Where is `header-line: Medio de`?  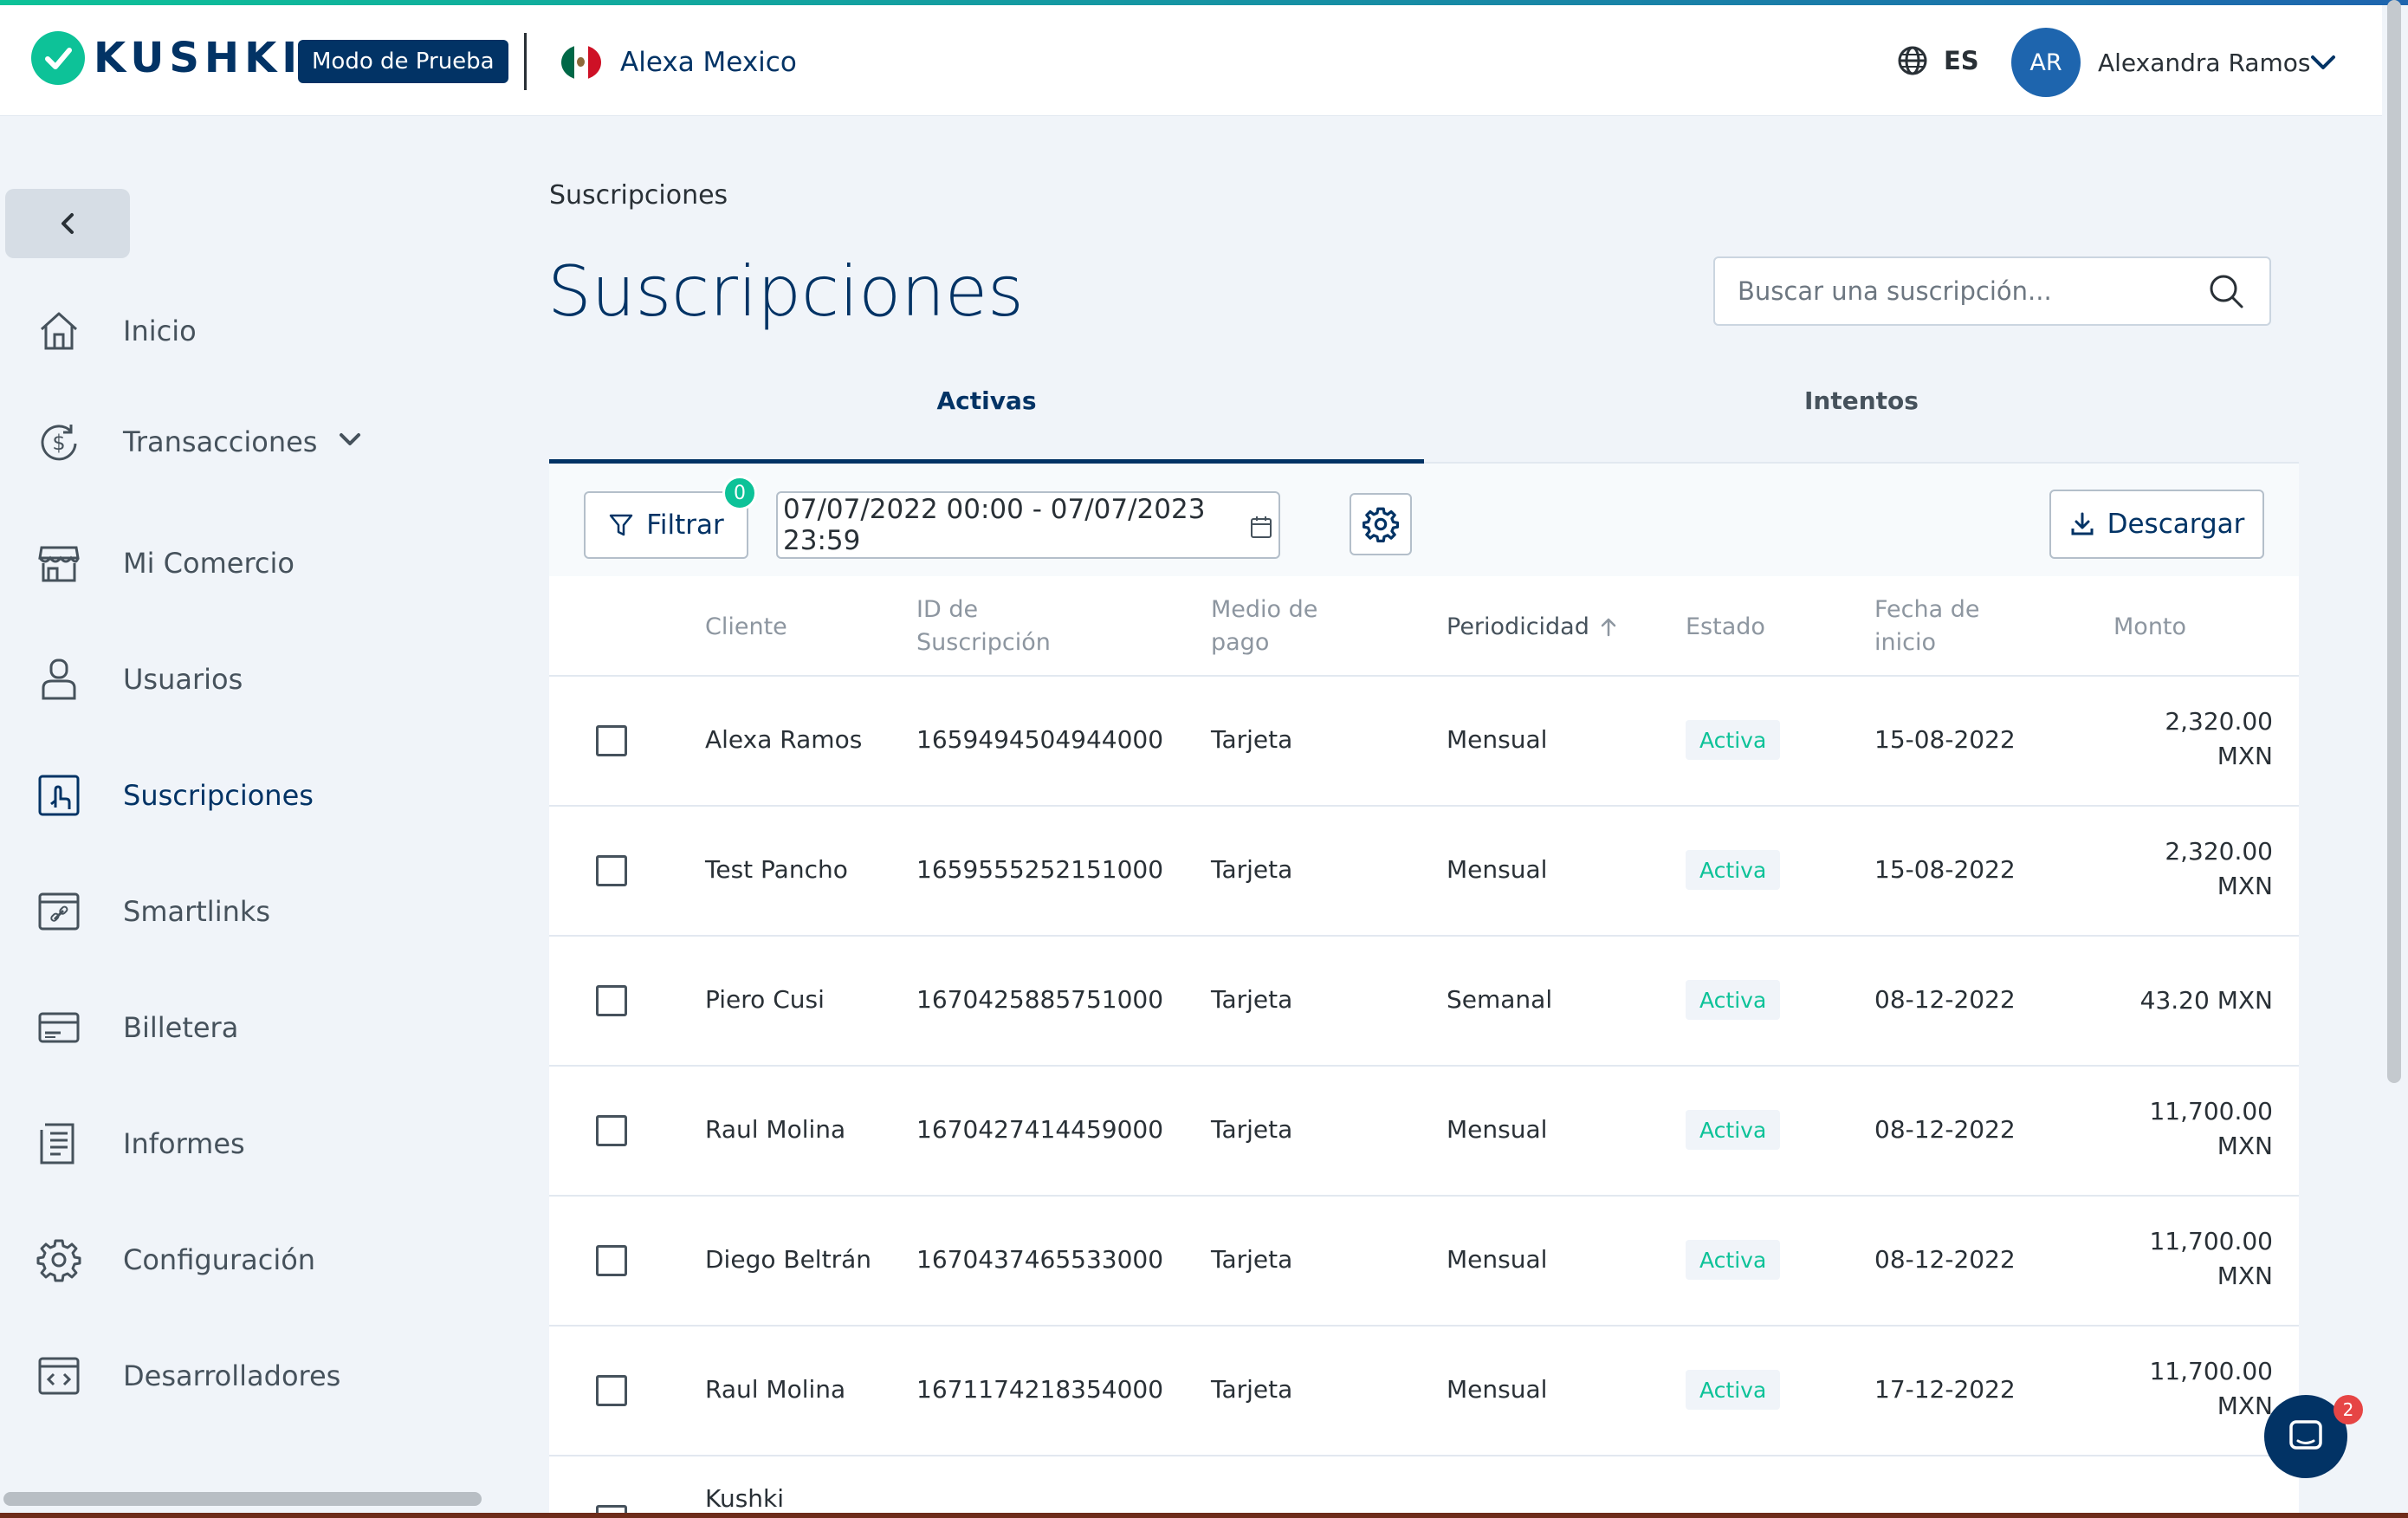
header-line: Medio de is located at coordinates (1264, 609).